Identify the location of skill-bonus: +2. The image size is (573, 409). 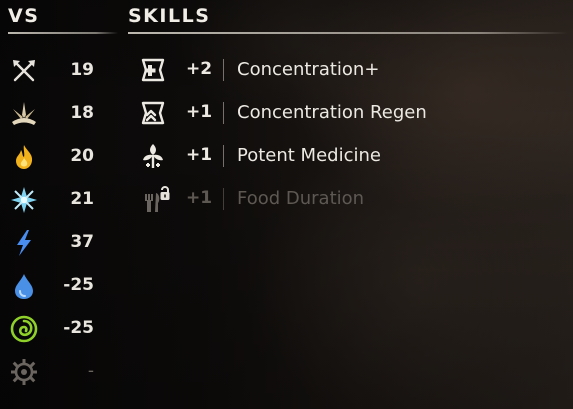
(199, 69).